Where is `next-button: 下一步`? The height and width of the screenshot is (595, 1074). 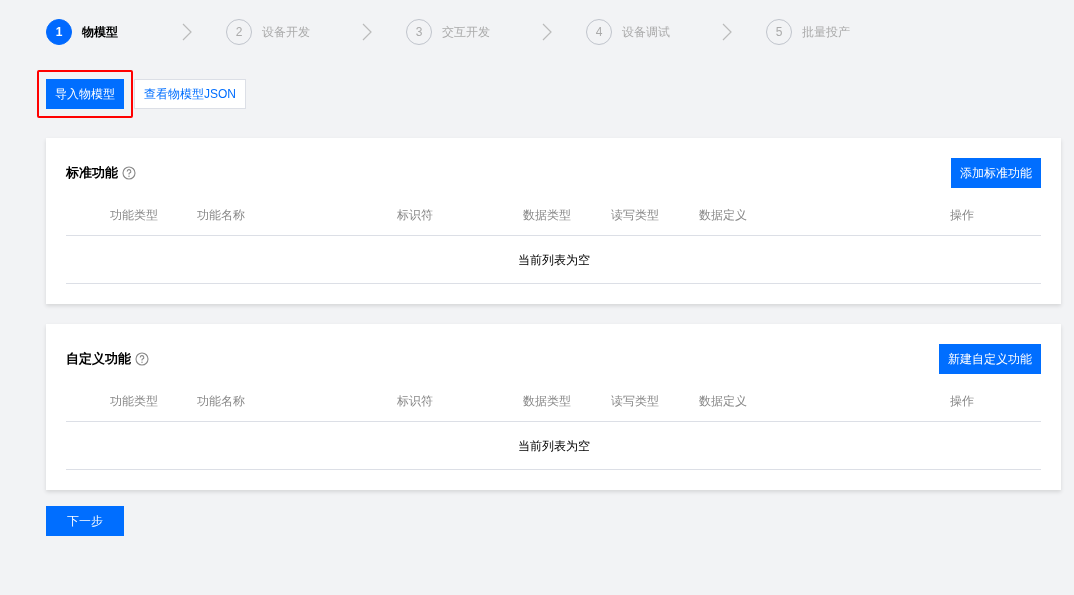 next-button: 下一步 is located at coordinates (85, 521).